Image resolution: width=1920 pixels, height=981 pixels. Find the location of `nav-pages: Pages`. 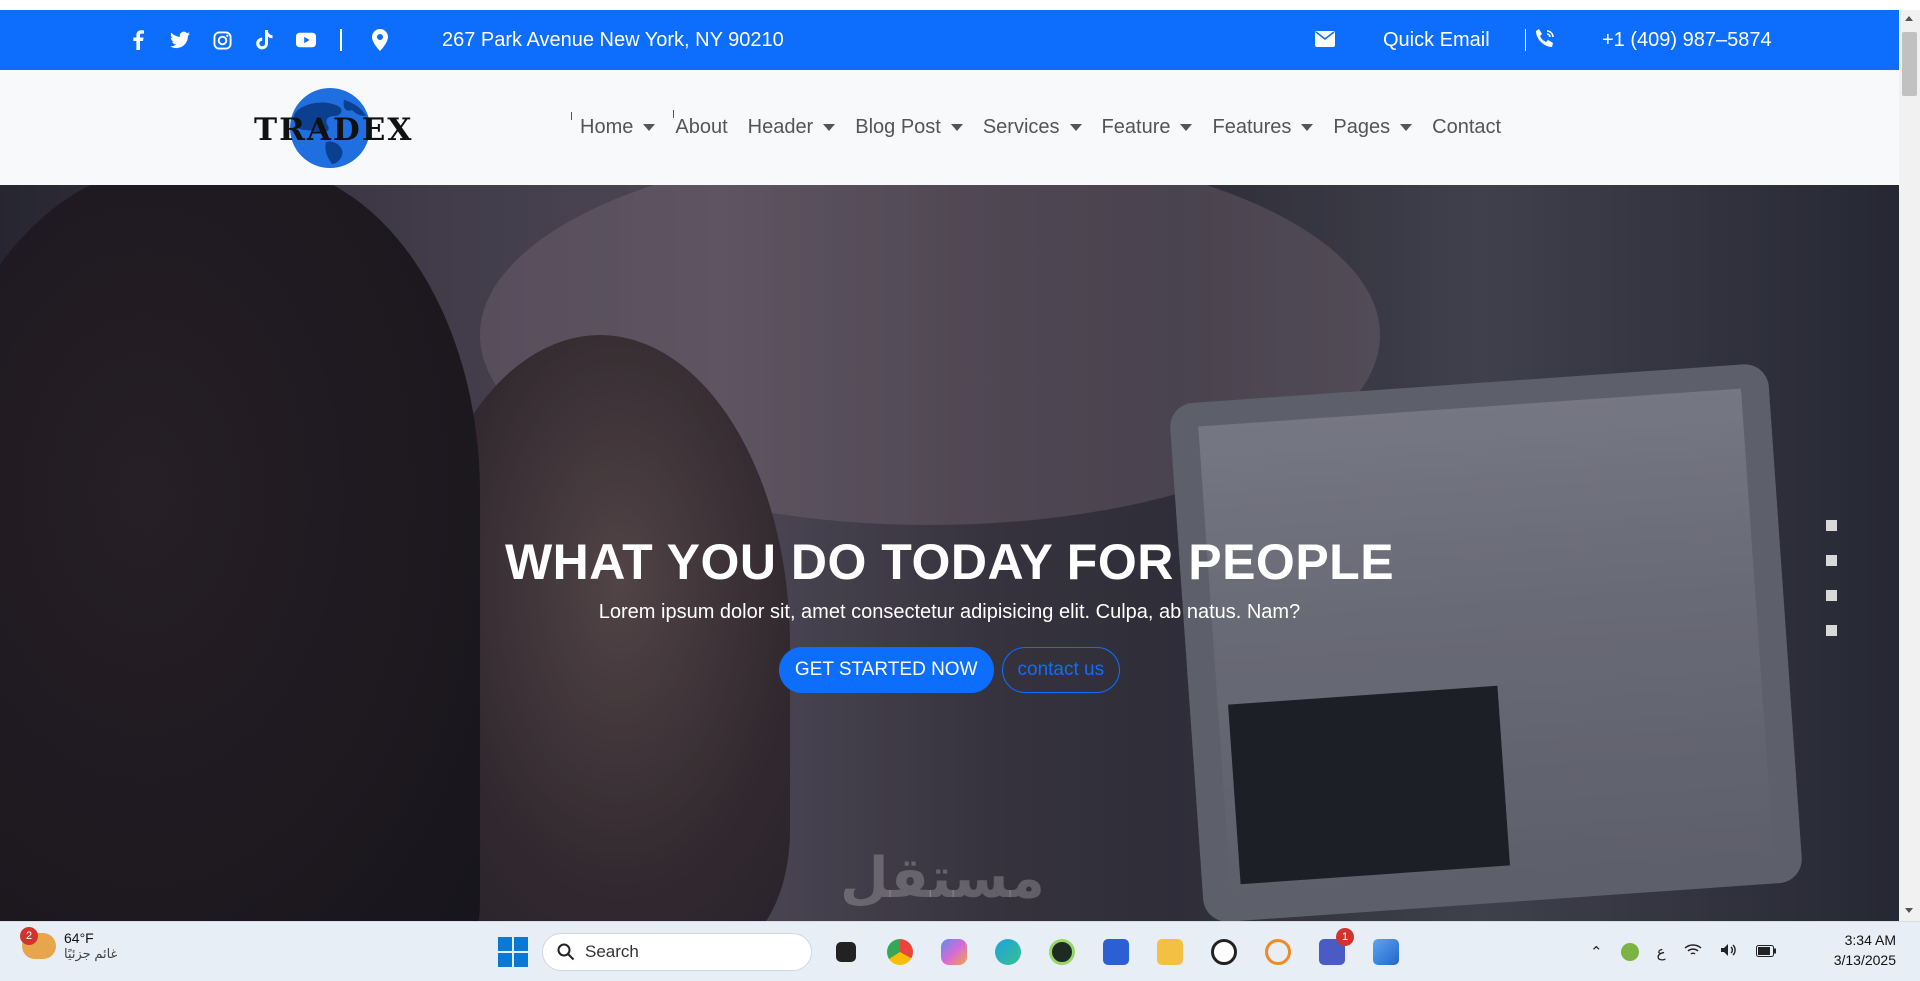

nav-pages: Pages is located at coordinates (1372, 127).